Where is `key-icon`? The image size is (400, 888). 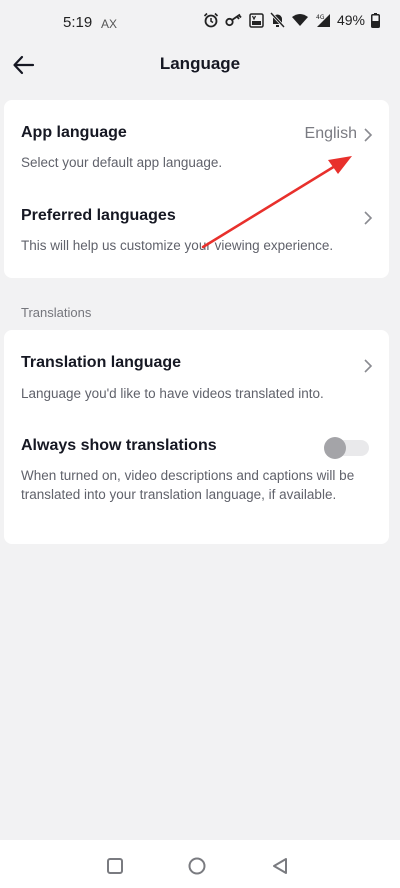
key-icon is located at coordinates (233, 20).